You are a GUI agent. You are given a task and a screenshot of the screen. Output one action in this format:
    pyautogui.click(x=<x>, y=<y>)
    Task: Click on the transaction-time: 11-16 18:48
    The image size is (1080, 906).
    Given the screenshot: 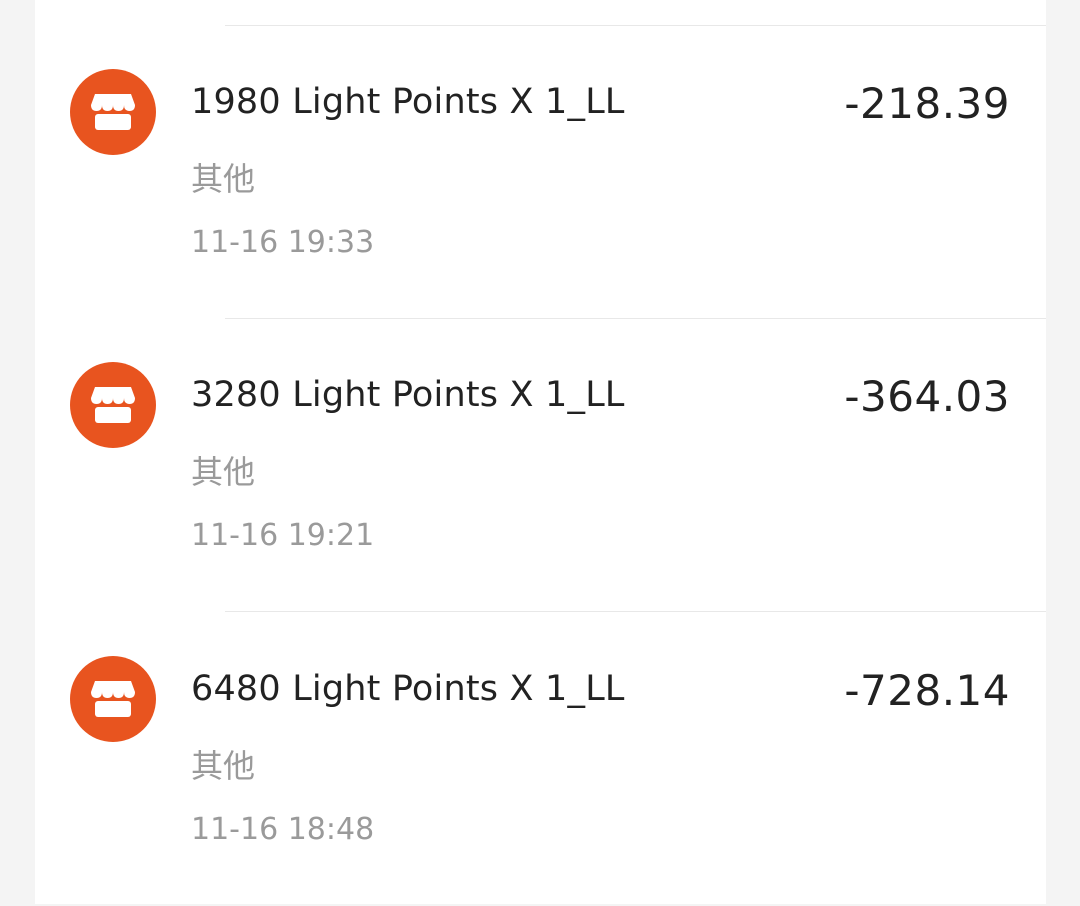 What is the action you would take?
    pyautogui.click(x=283, y=829)
    